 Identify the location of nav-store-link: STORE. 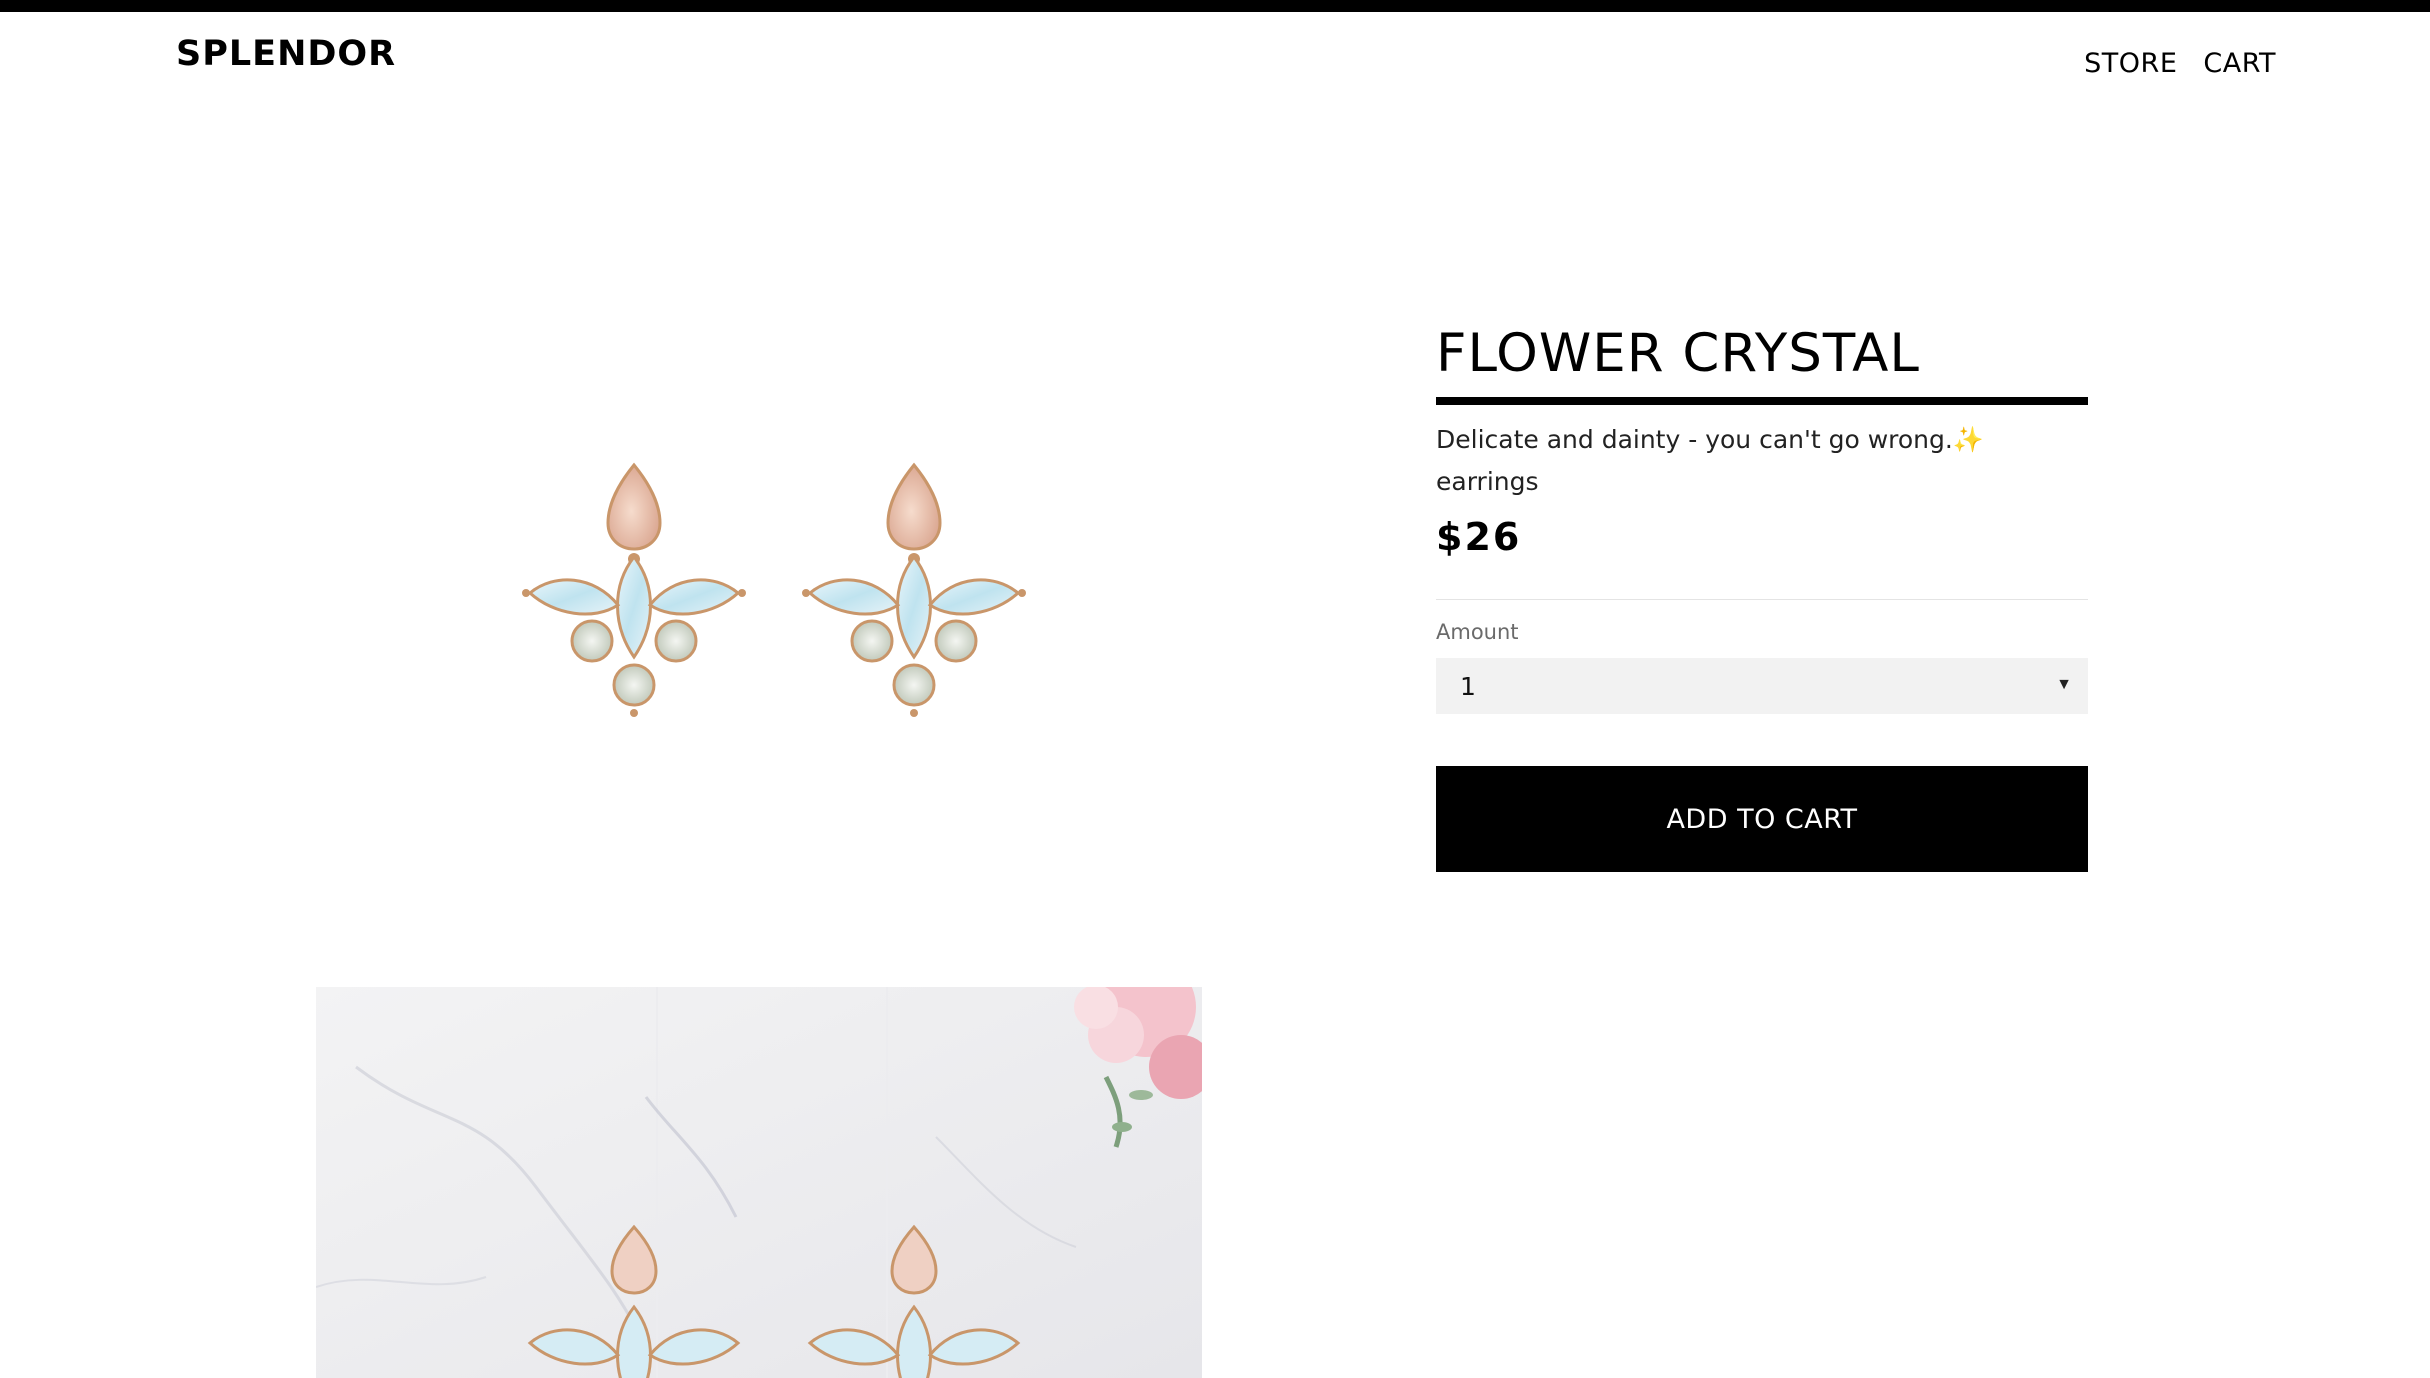
(2130, 63).